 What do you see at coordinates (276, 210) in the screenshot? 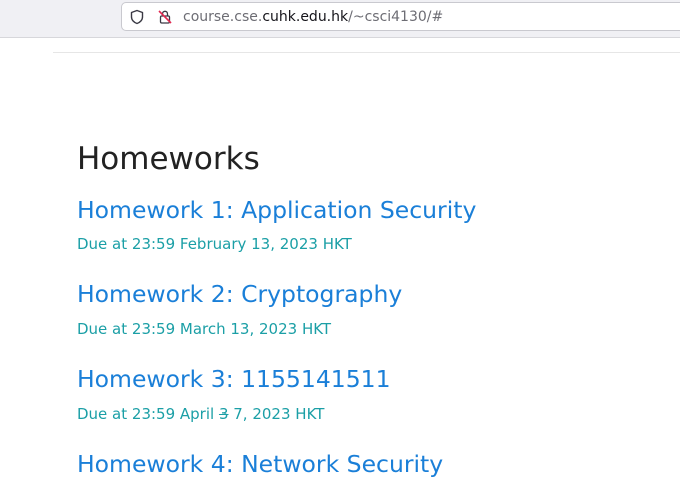
I see `homework-1-link: Homework 1: Application Security` at bounding box center [276, 210].